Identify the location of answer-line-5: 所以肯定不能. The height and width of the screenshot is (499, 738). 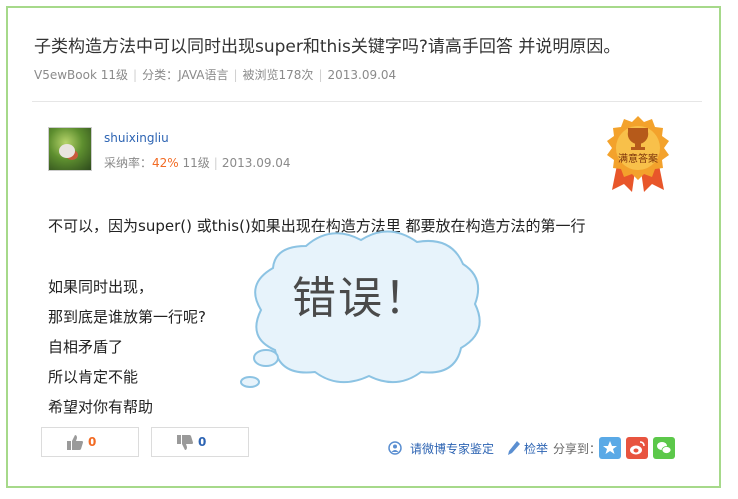
(93, 377).